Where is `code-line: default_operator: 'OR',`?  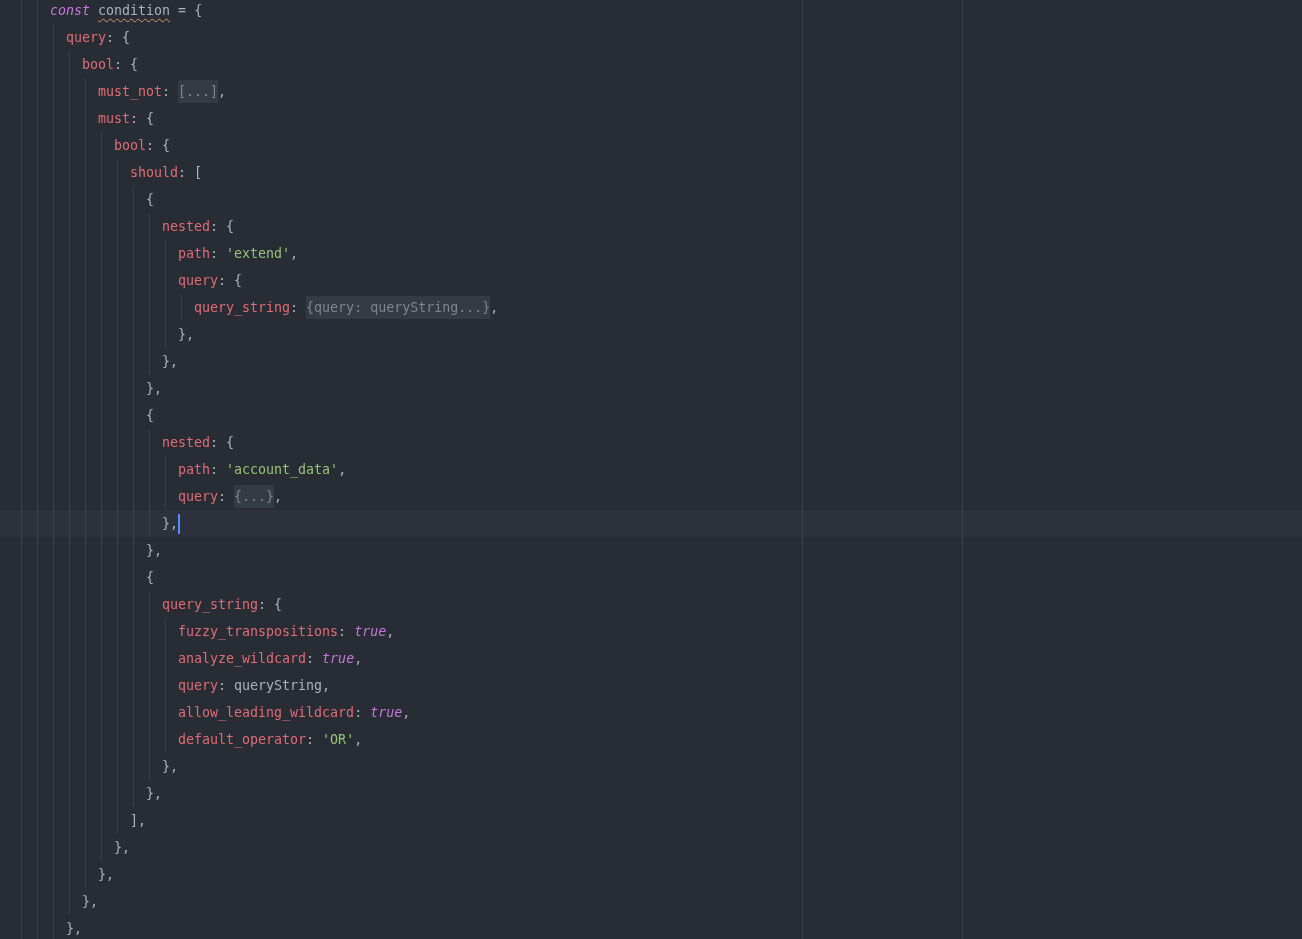
code-line: default_operator: 'OR', is located at coordinates (270, 739).